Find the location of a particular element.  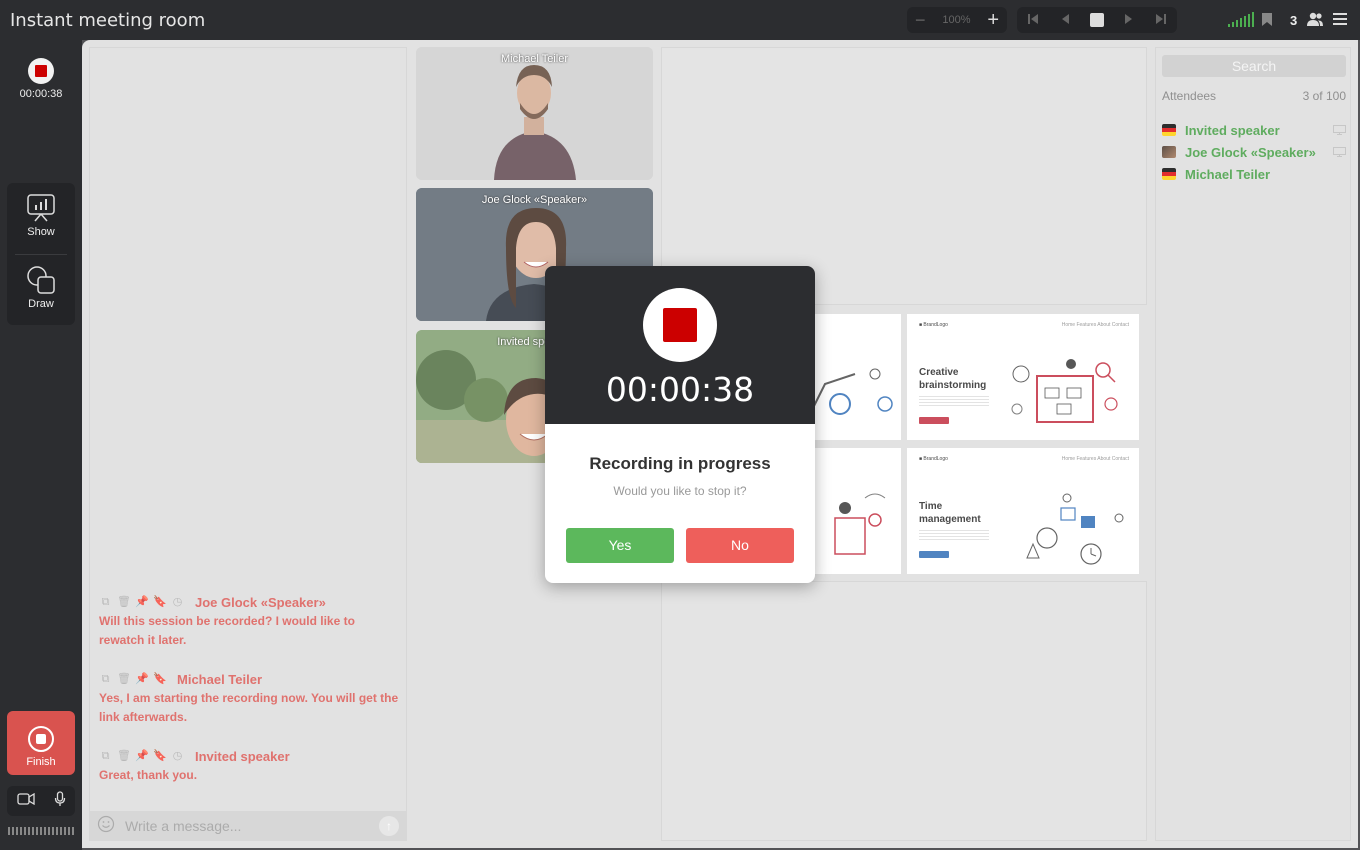

shapes-icon is located at coordinates (41, 280).